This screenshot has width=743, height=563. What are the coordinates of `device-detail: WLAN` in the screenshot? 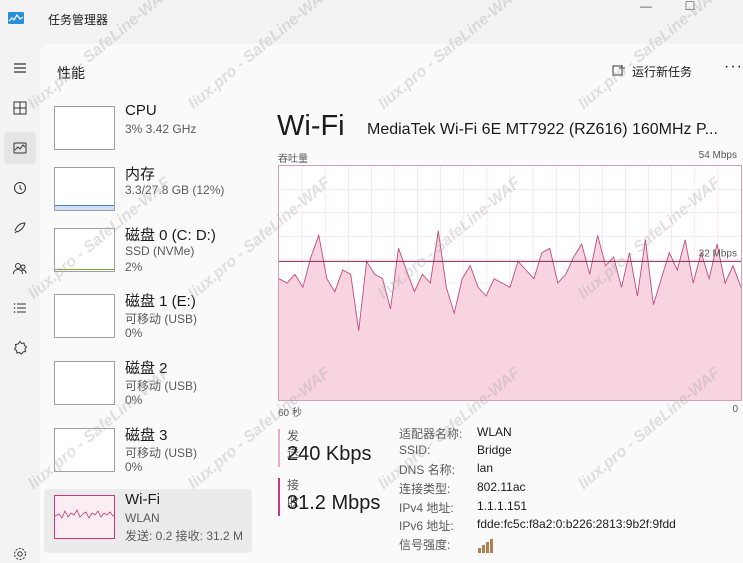 It's located at (142, 518).